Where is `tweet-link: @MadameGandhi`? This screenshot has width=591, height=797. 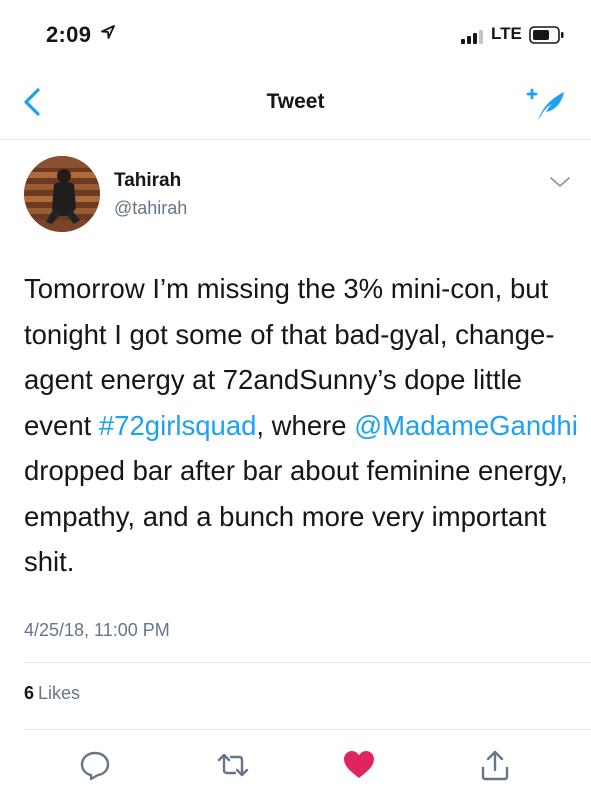 tweet-link: @MadameGandhi is located at coordinates (466, 425).